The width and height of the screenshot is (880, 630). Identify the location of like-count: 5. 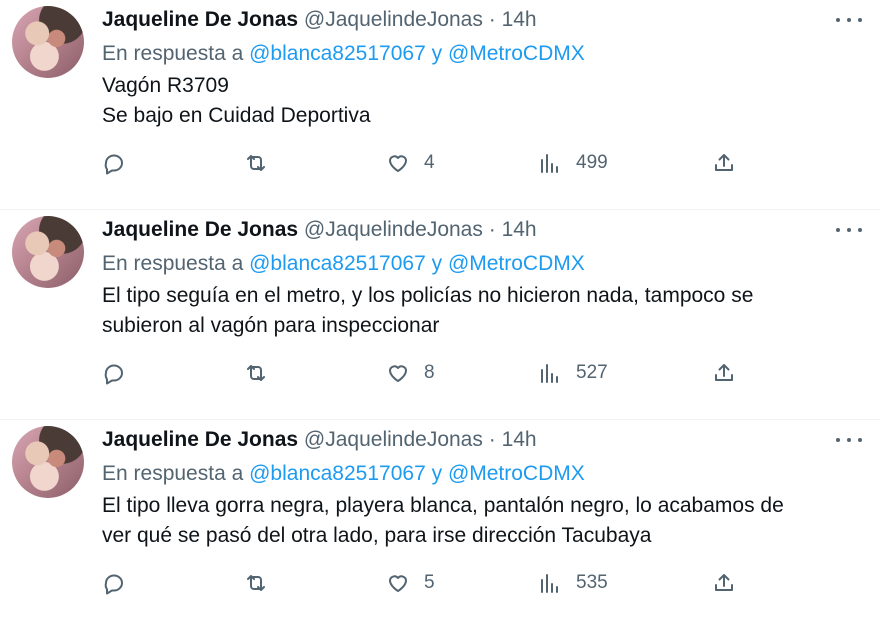
(429, 582).